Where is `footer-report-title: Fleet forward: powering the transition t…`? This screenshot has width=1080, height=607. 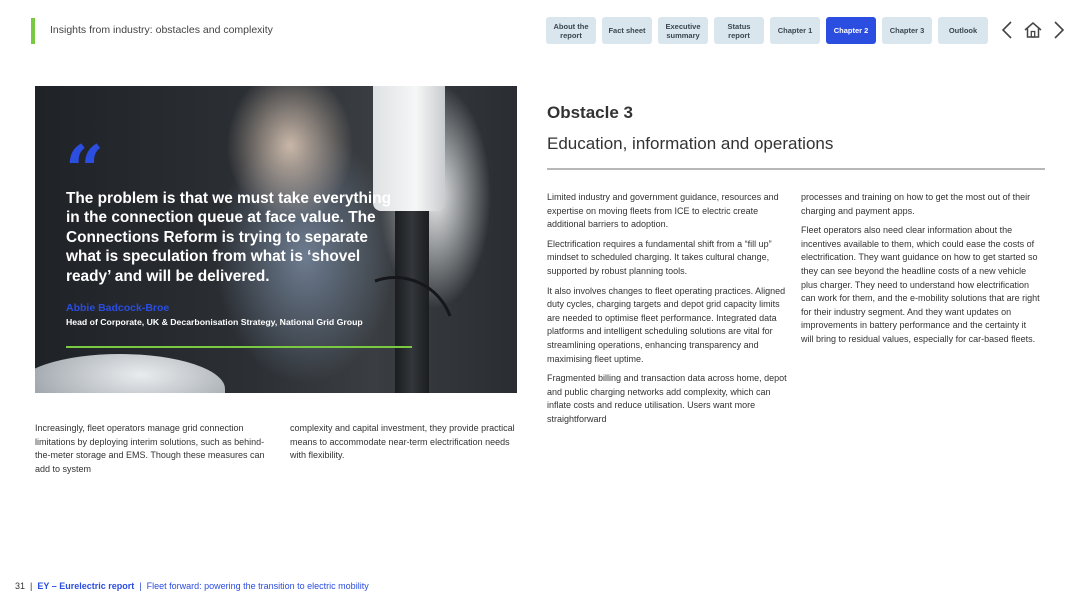
footer-report-title: Fleet forward: powering the transition t… is located at coordinates (257, 586).